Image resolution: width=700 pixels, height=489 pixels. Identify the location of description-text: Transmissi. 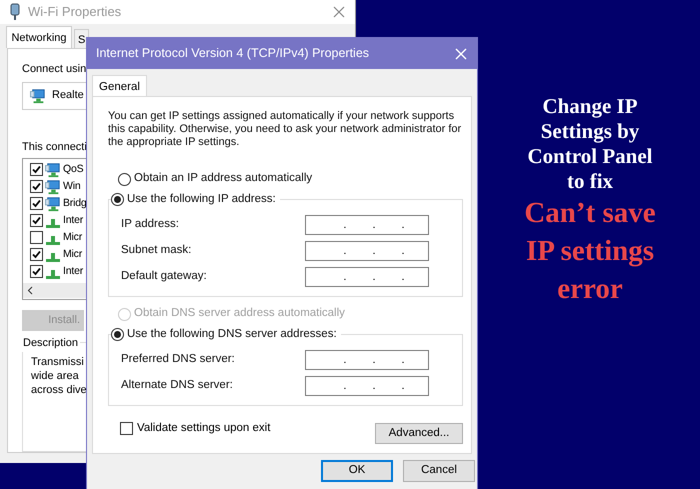
(57, 362).